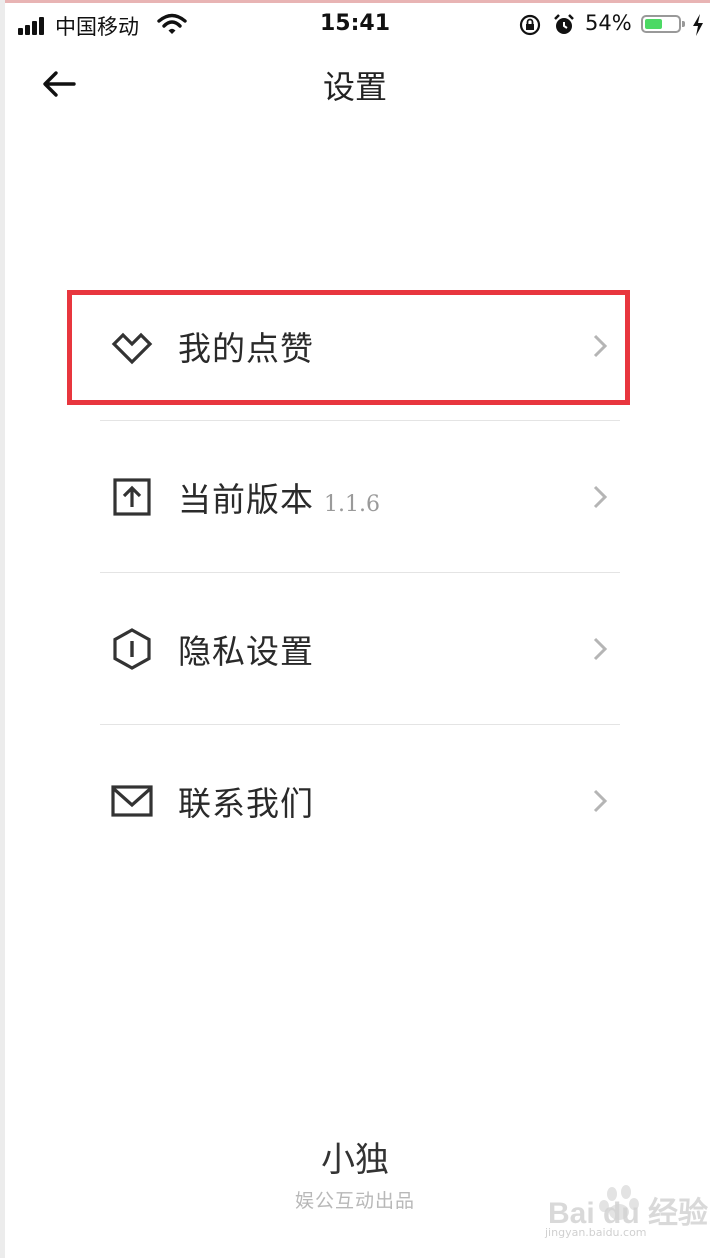  I want to click on battery-icon, so click(663, 24).